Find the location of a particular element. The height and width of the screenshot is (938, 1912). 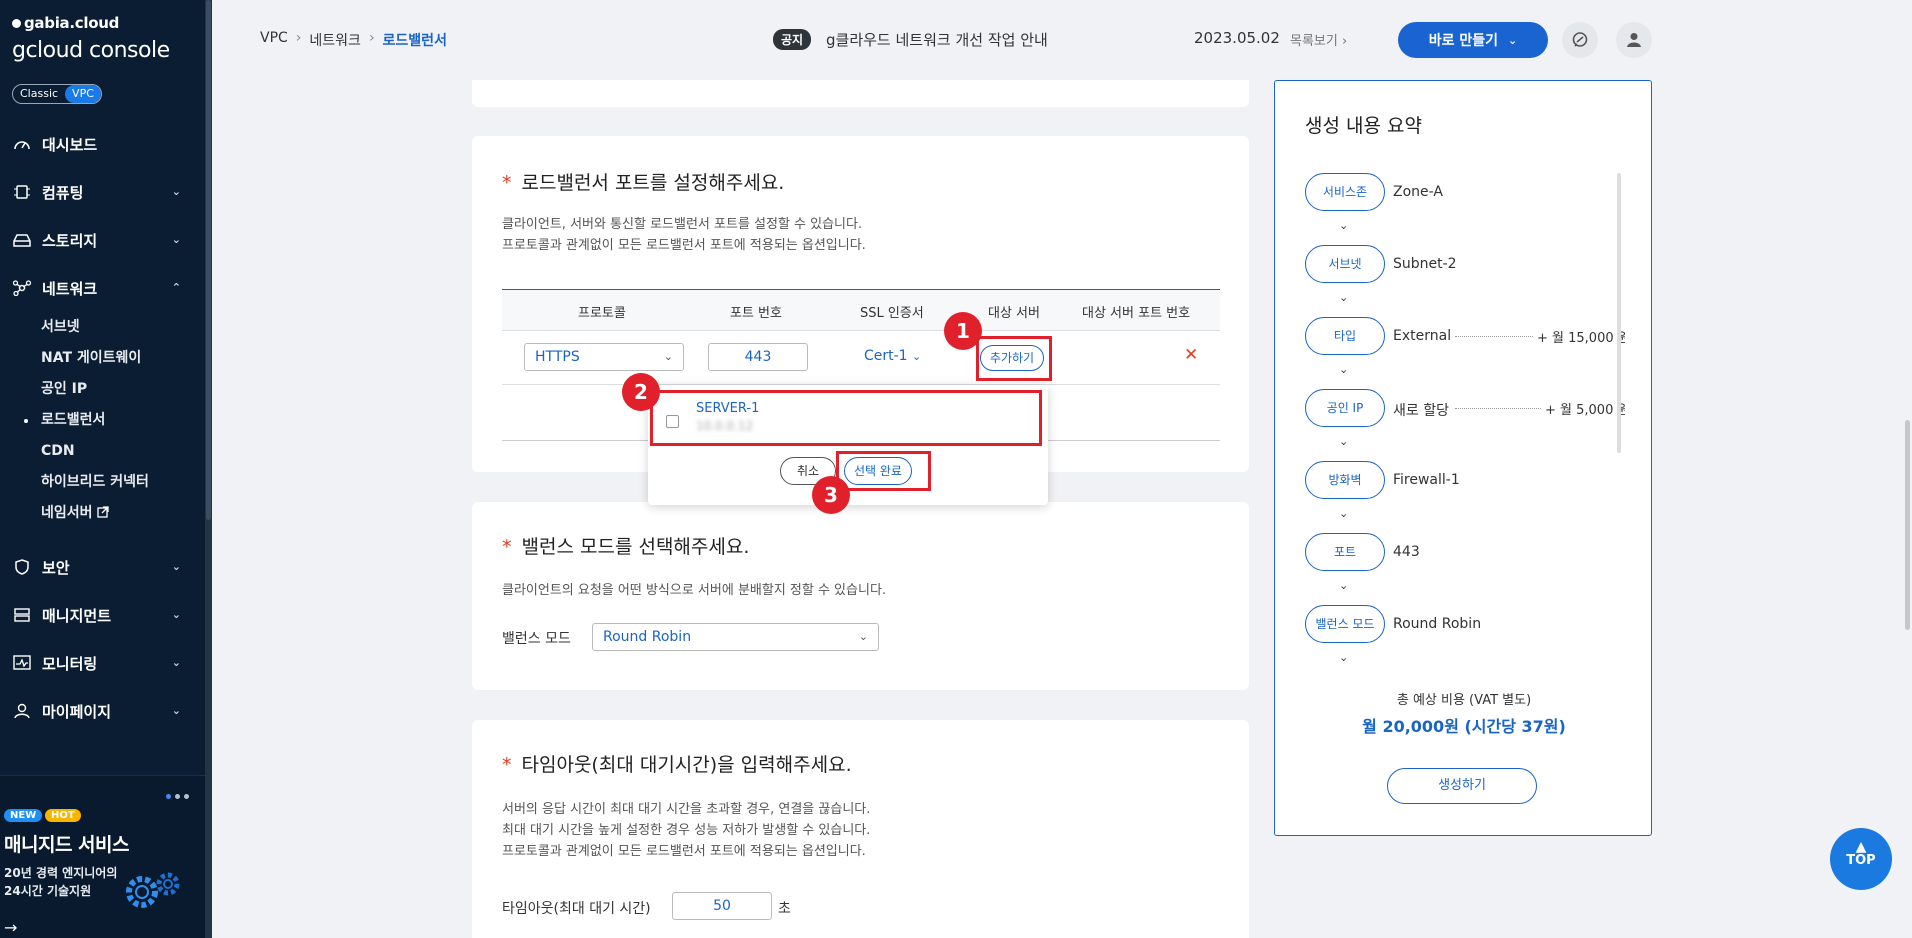

protocol-select: HTTPS ⌄ is located at coordinates (604, 357).